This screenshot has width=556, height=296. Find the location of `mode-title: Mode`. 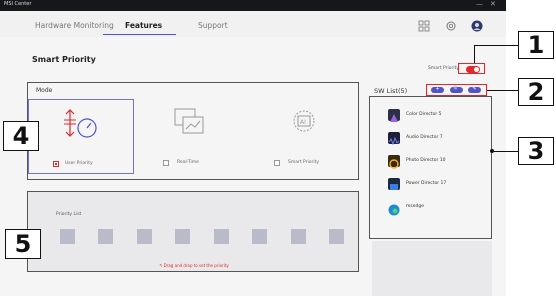

mode-title: Mode is located at coordinates (44, 90).